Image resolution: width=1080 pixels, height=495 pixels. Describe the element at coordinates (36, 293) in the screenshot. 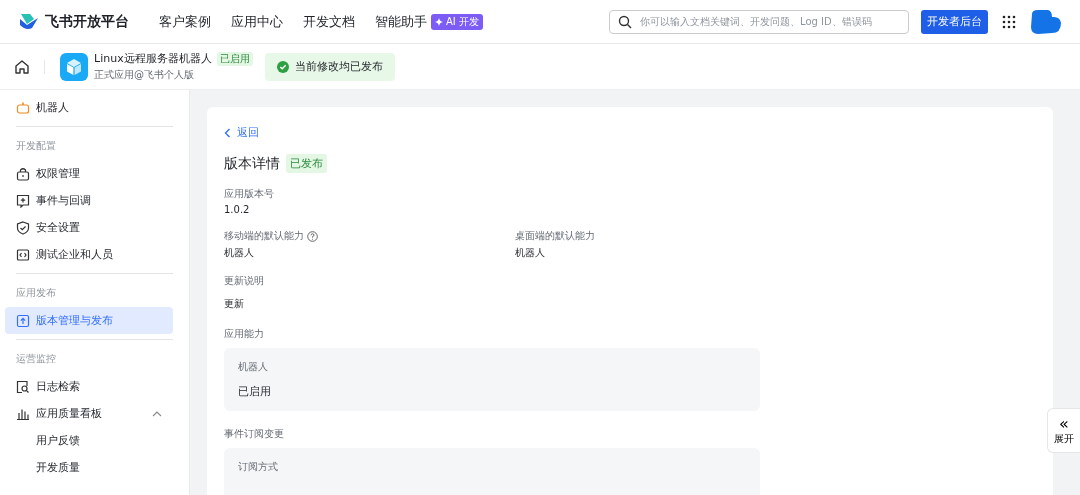

I see `section-title: 应用发布` at that location.